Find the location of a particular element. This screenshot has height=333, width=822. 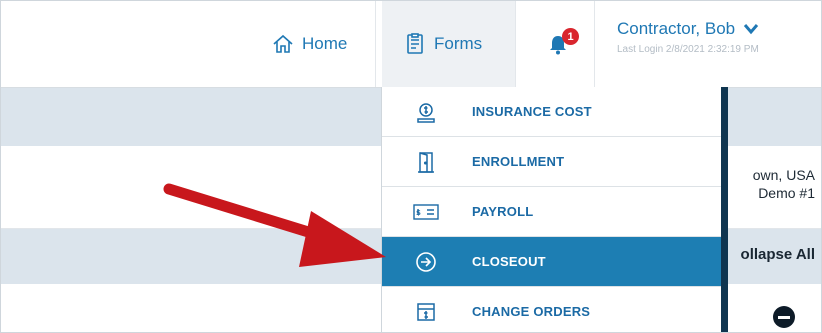

arrow-circle-right-icon is located at coordinates (426, 262).